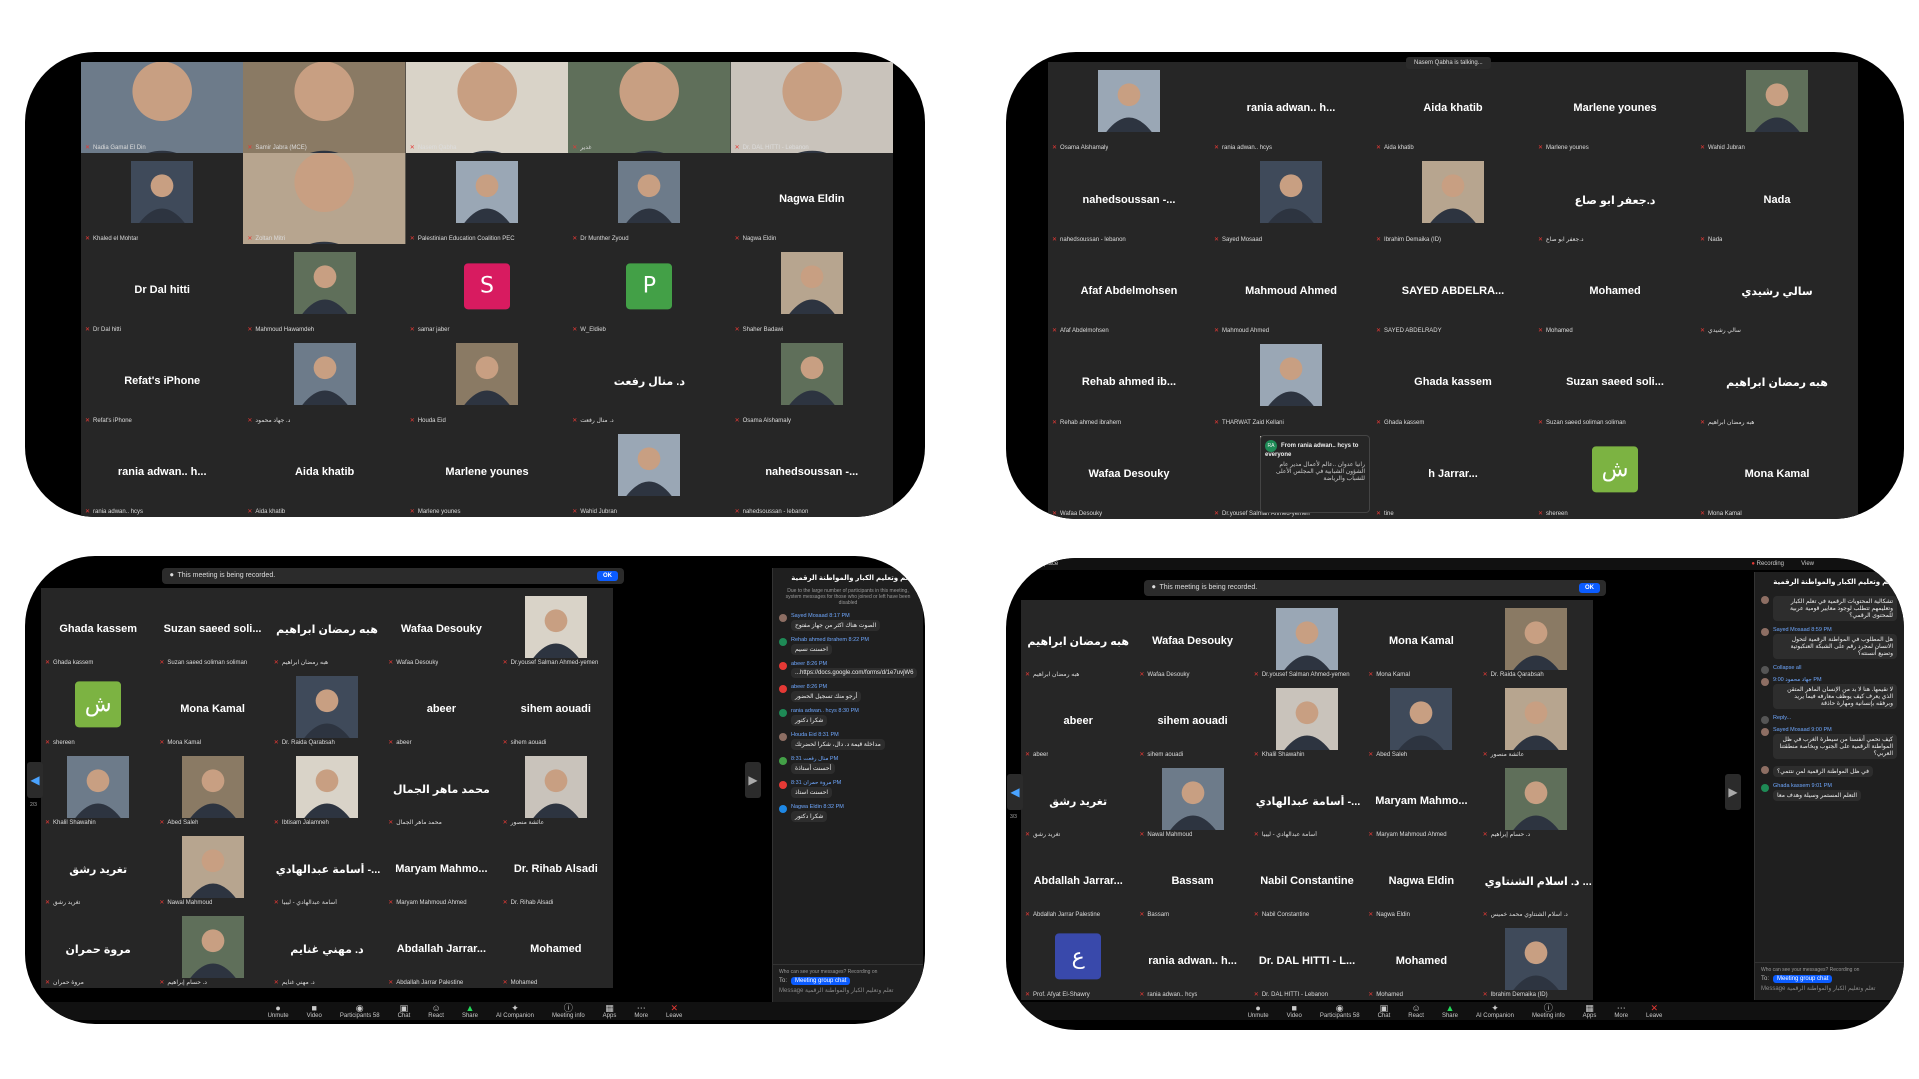 The width and height of the screenshot is (1919, 1079). Describe the element at coordinates (162, 198) in the screenshot. I see `participant-tile: ✕ Khaled el Mohtar` at that location.